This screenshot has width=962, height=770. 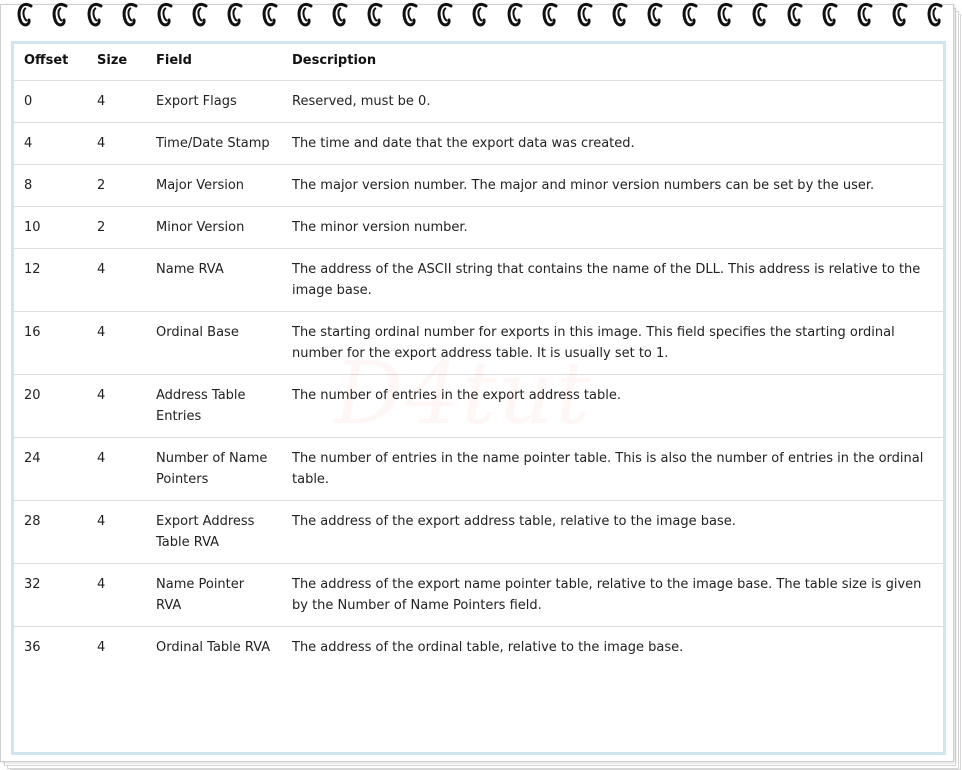 What do you see at coordinates (214, 532) in the screenshot?
I see `cell-field: Export Address Table RVA` at bounding box center [214, 532].